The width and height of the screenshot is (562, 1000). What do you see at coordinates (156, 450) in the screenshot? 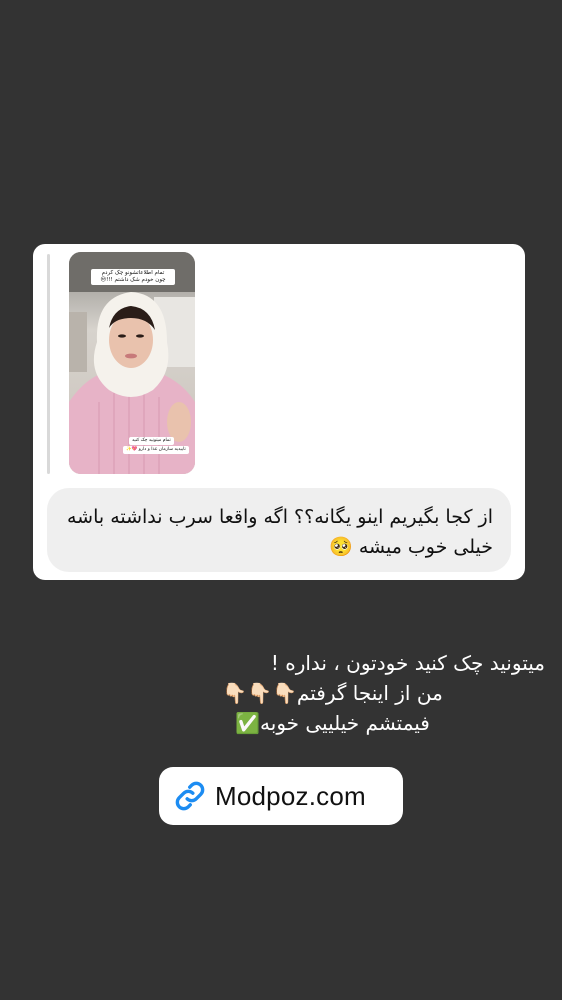
I see `story-text-sticker: تاییدیه سازمان غذا و دارو 💖✨` at bounding box center [156, 450].